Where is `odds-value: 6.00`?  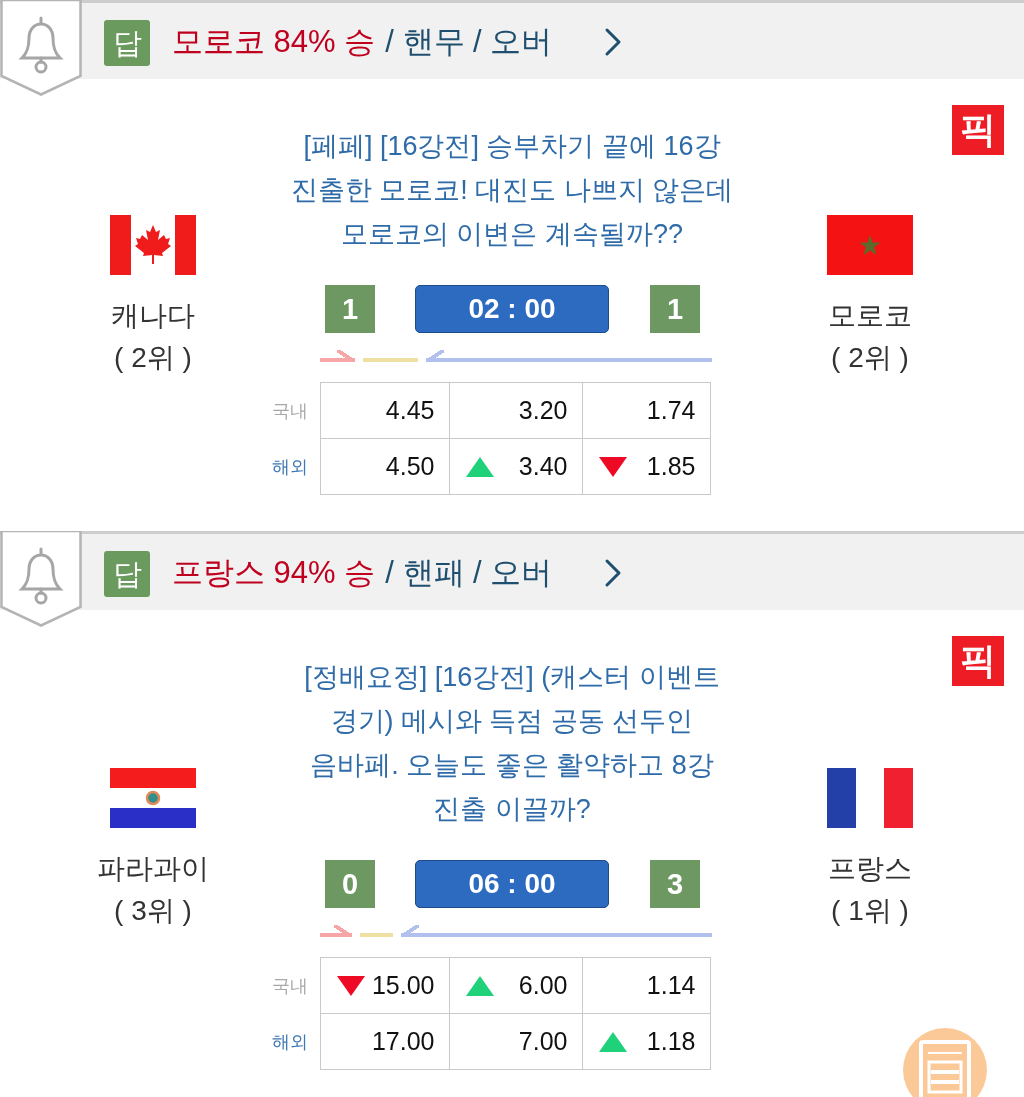 odds-value: 6.00 is located at coordinates (543, 985).